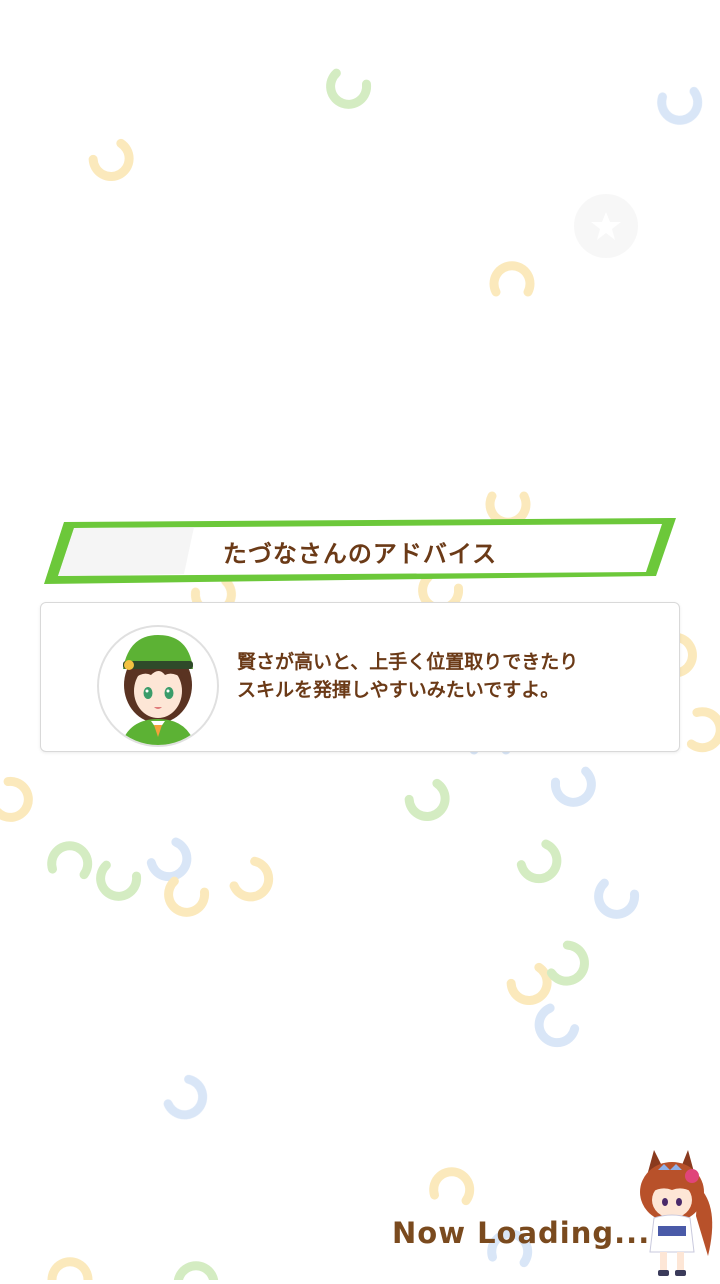  I want to click on advice-card: 賢さが高いと、上手く位置取りできたり スキルを発揮しやすいみたいですよ。, so click(360, 677).